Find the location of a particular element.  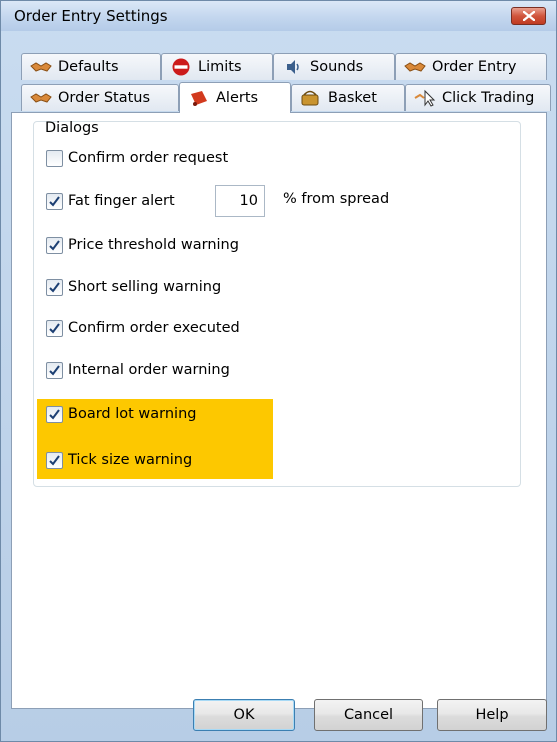

confirm-order-executed-option: Confirm order executed is located at coordinates (143, 328).